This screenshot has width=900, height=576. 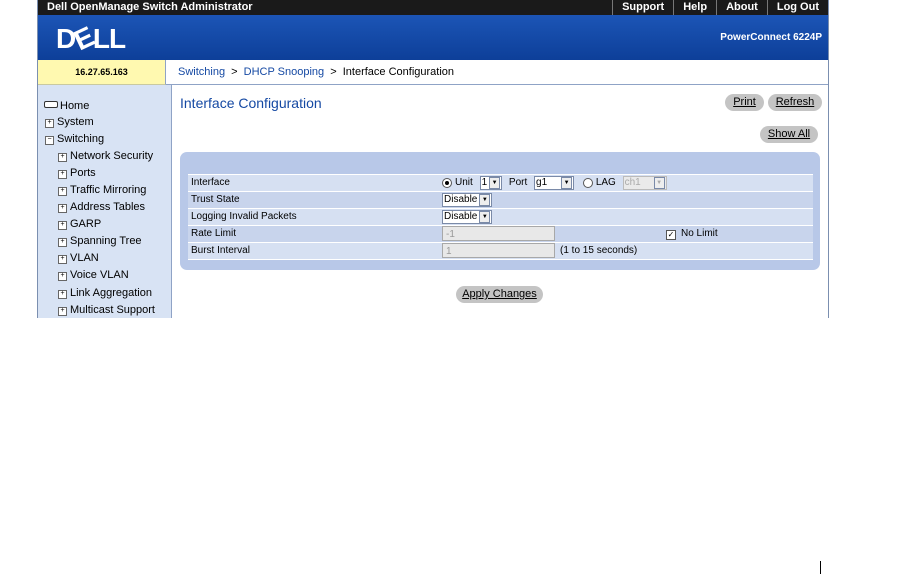 What do you see at coordinates (78, 258) in the screenshot?
I see `nav-vlan: + VLAN` at bounding box center [78, 258].